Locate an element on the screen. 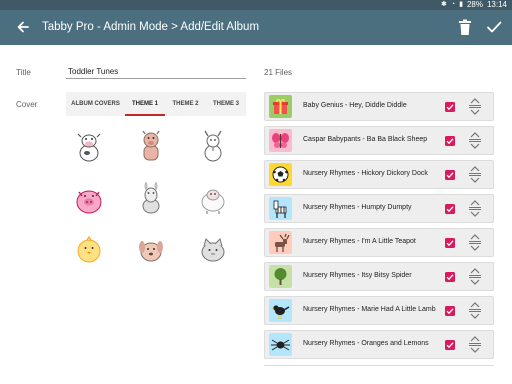  bird-icon is located at coordinates (280, 310).